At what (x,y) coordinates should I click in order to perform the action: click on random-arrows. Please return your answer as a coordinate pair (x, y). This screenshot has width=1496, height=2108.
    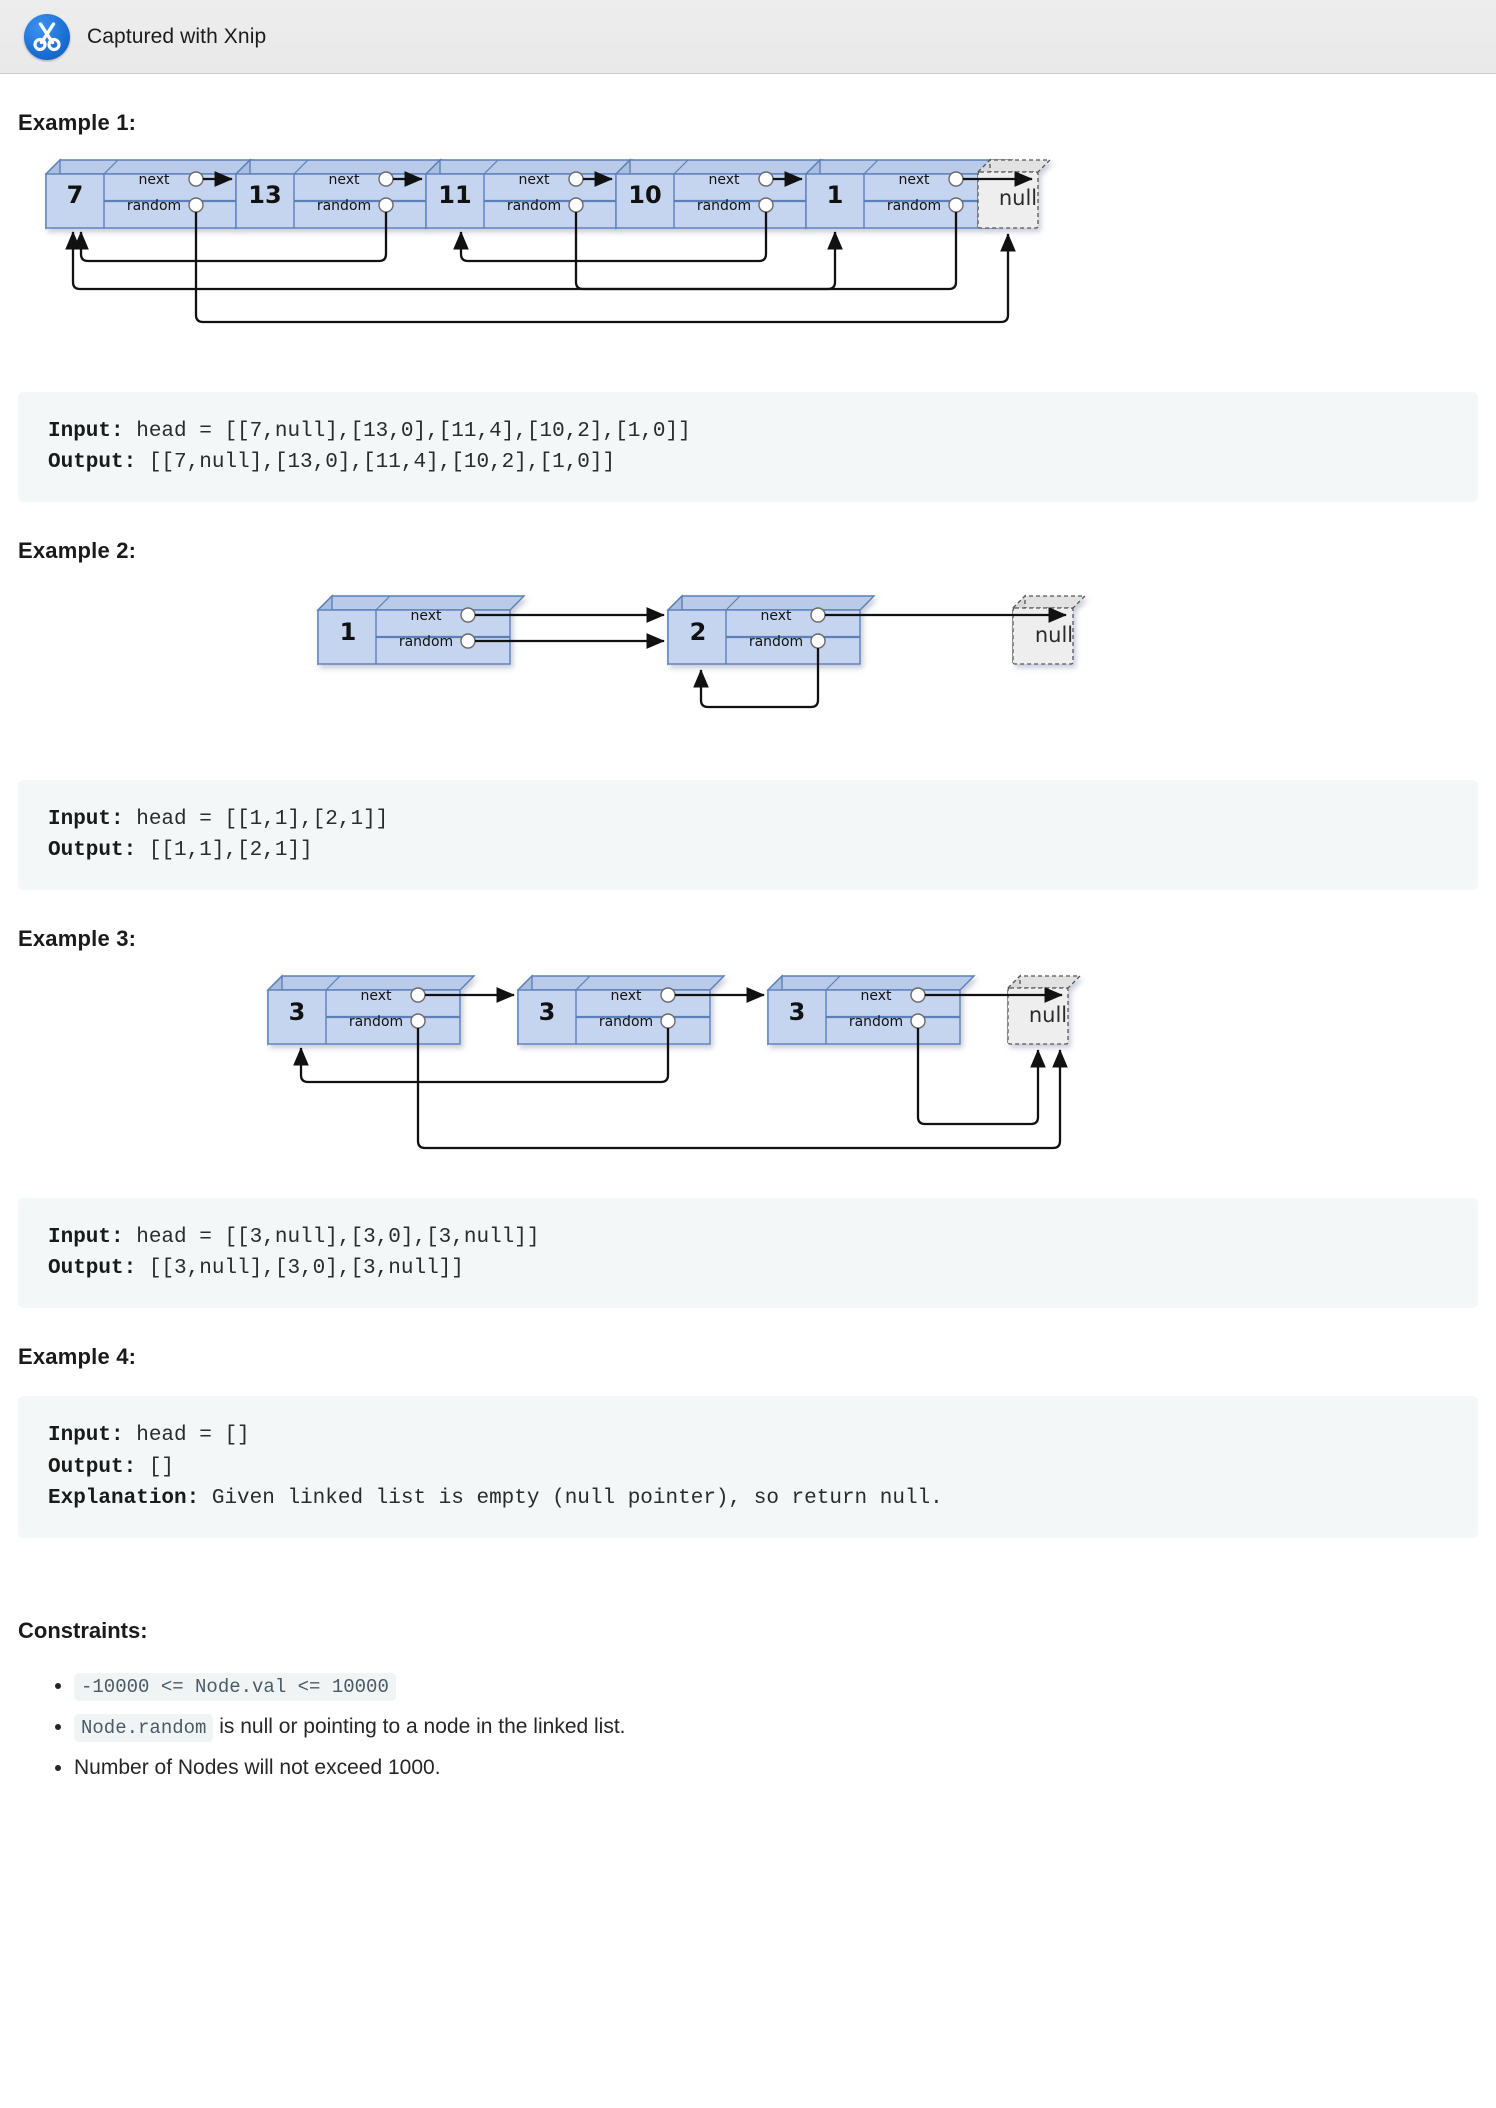
    Looking at the image, I should click on (680, 1089).